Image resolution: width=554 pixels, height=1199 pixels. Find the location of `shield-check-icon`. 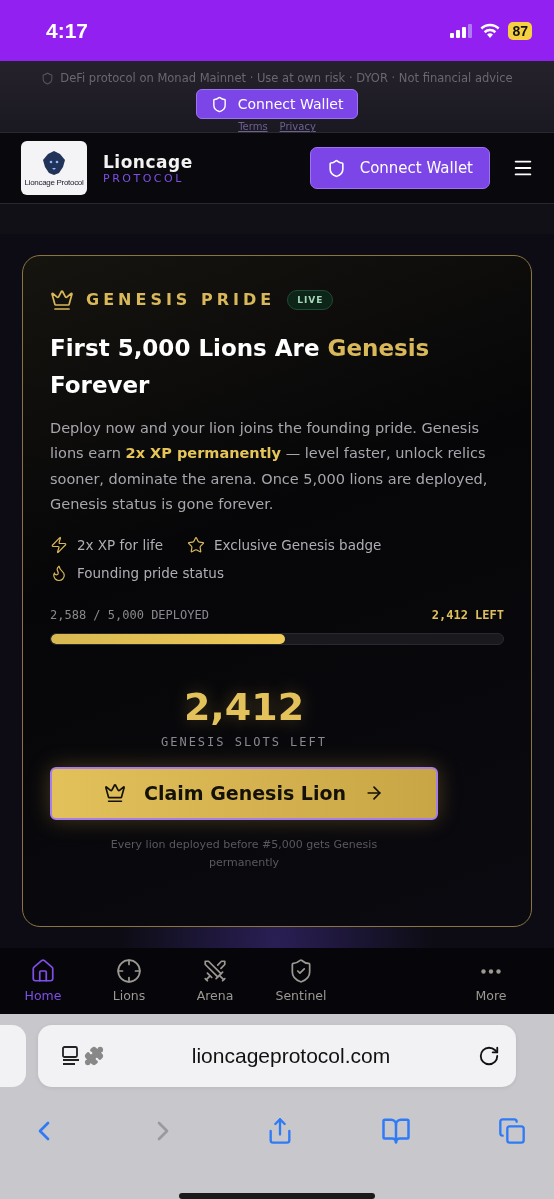

shield-check-icon is located at coordinates (301, 971).